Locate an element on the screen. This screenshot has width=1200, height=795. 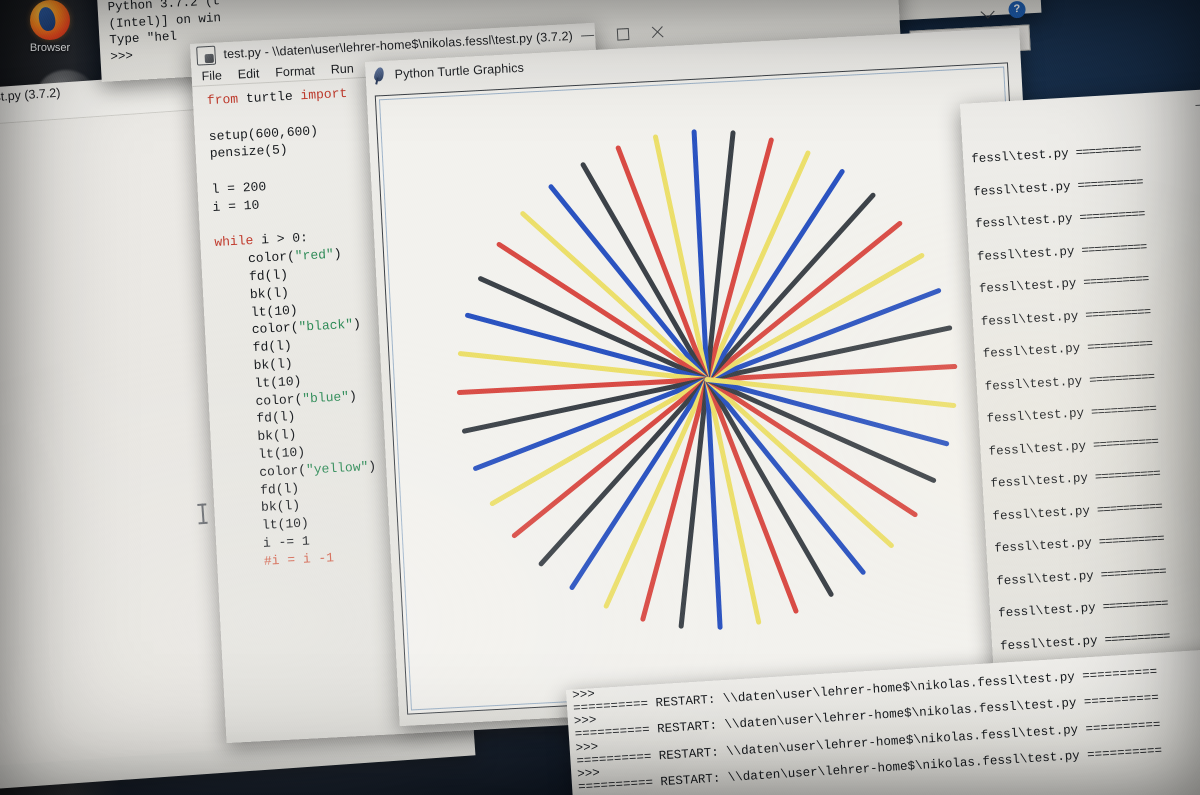
output-window-controls is located at coordinates (1197, 102).